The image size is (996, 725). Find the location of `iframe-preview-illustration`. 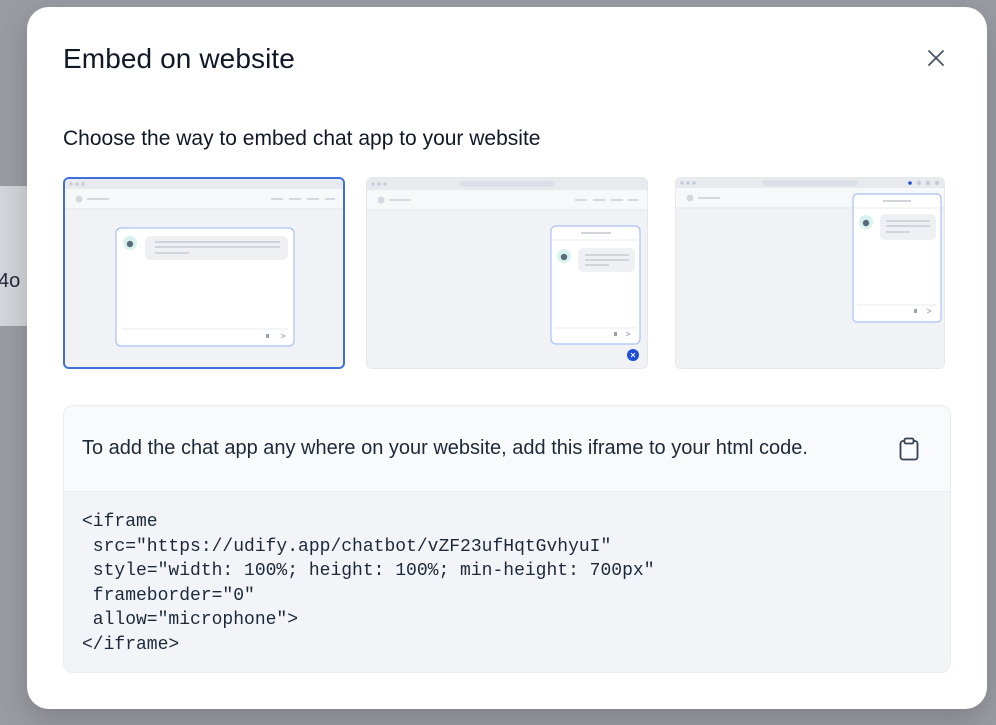

iframe-preview-illustration is located at coordinates (204, 273).